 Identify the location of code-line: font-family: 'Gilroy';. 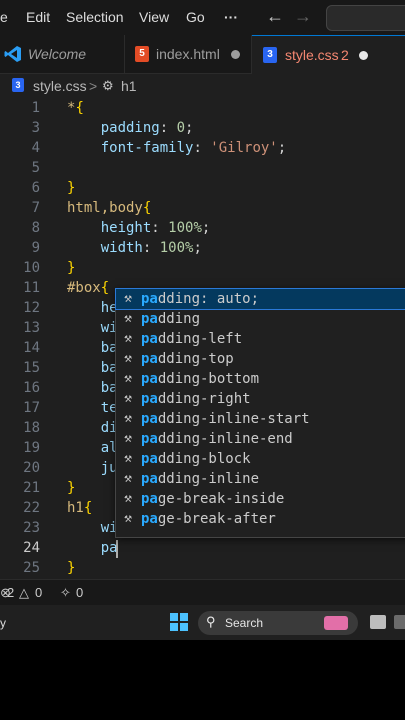
(176, 148).